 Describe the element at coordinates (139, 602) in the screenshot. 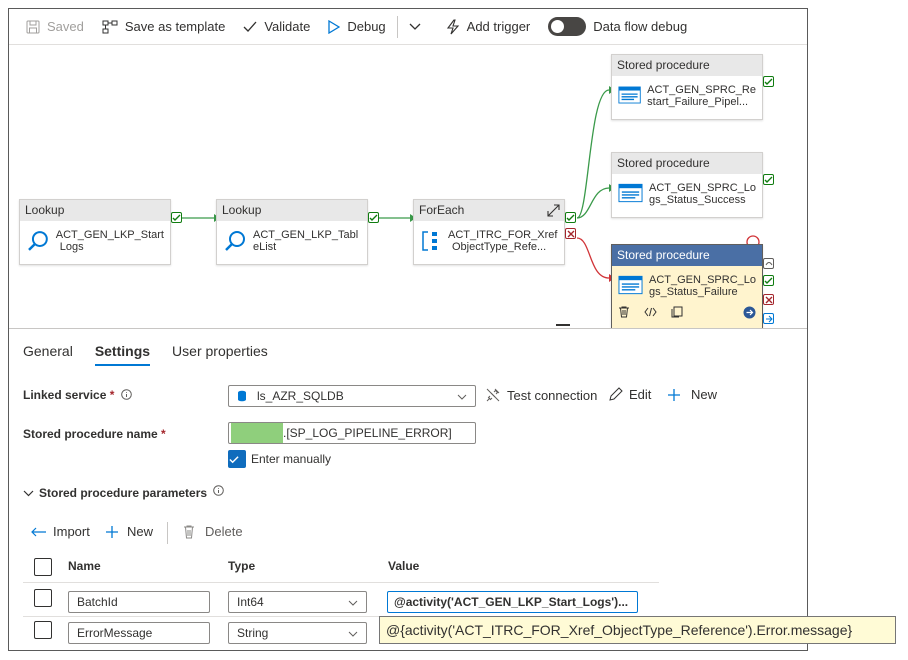

I see `param-name-input: BatchId` at that location.